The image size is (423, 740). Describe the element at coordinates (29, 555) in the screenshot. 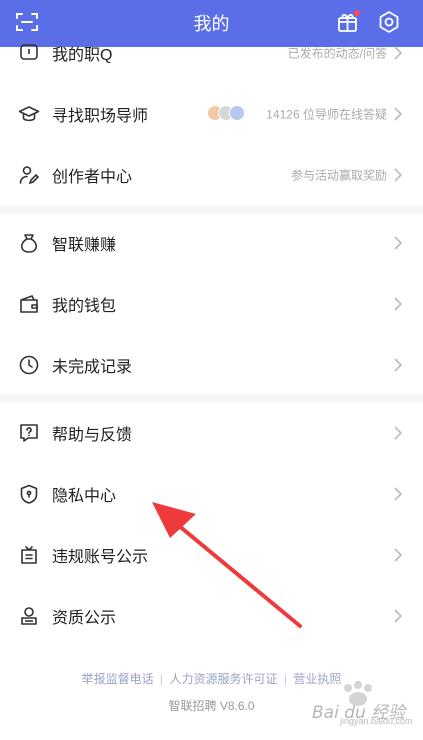

I see `notice-icon` at that location.